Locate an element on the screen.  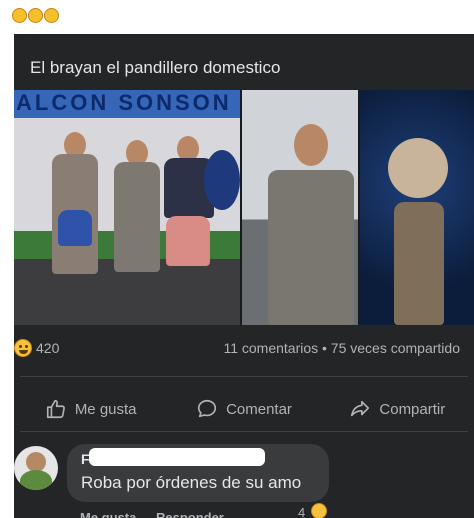
header-emojis is located at coordinates (36, 15).